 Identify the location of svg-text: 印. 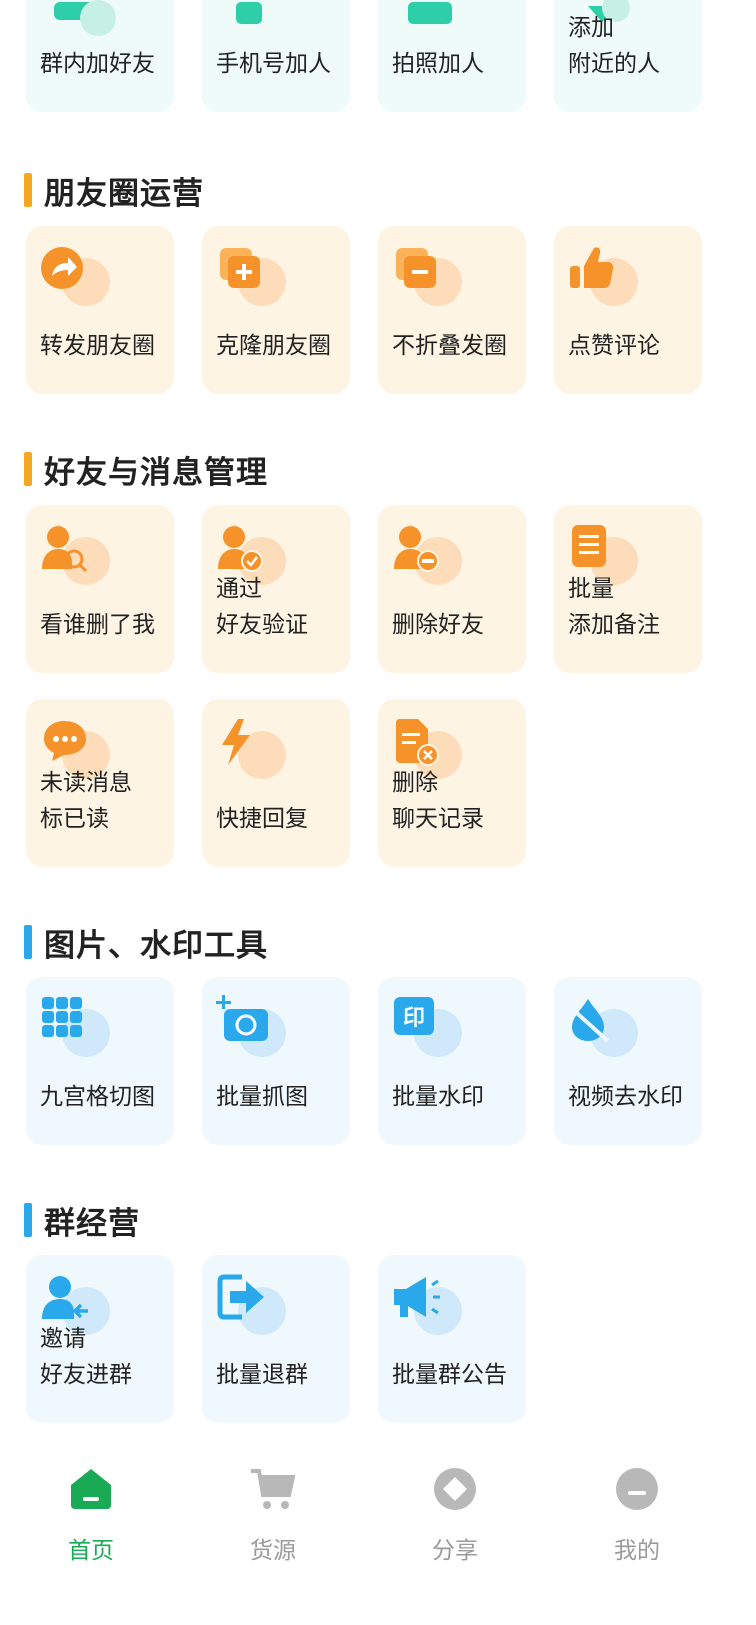
(414, 1018).